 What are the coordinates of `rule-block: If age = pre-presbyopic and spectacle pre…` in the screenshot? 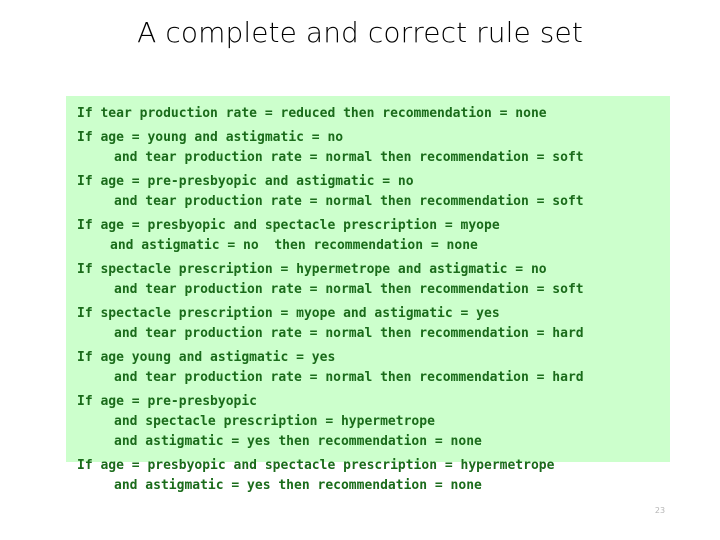 It's located at (368, 422).